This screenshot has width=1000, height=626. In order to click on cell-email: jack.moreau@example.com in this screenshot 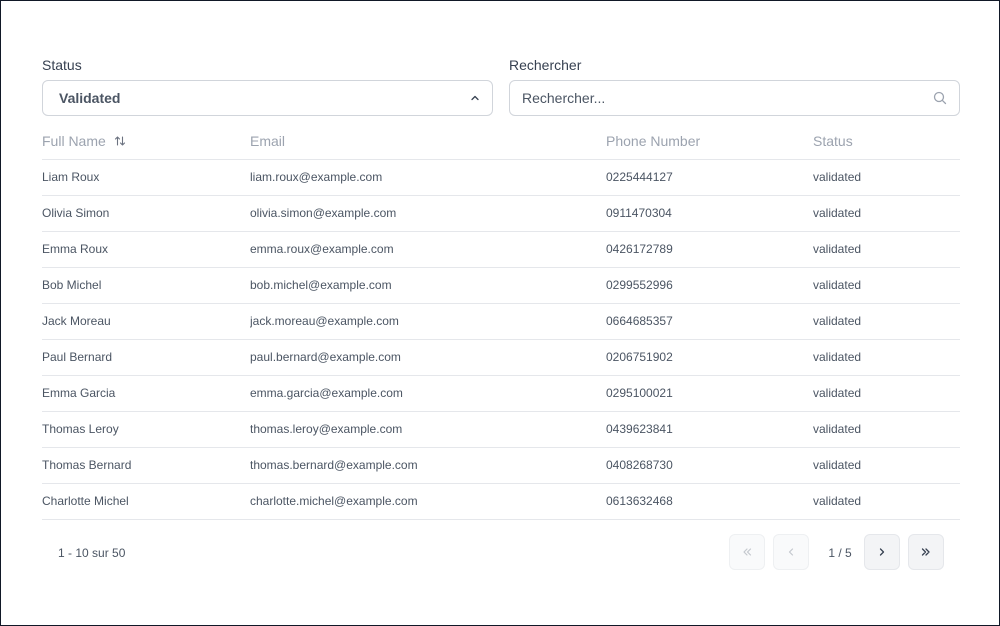, I will do `click(428, 321)`.